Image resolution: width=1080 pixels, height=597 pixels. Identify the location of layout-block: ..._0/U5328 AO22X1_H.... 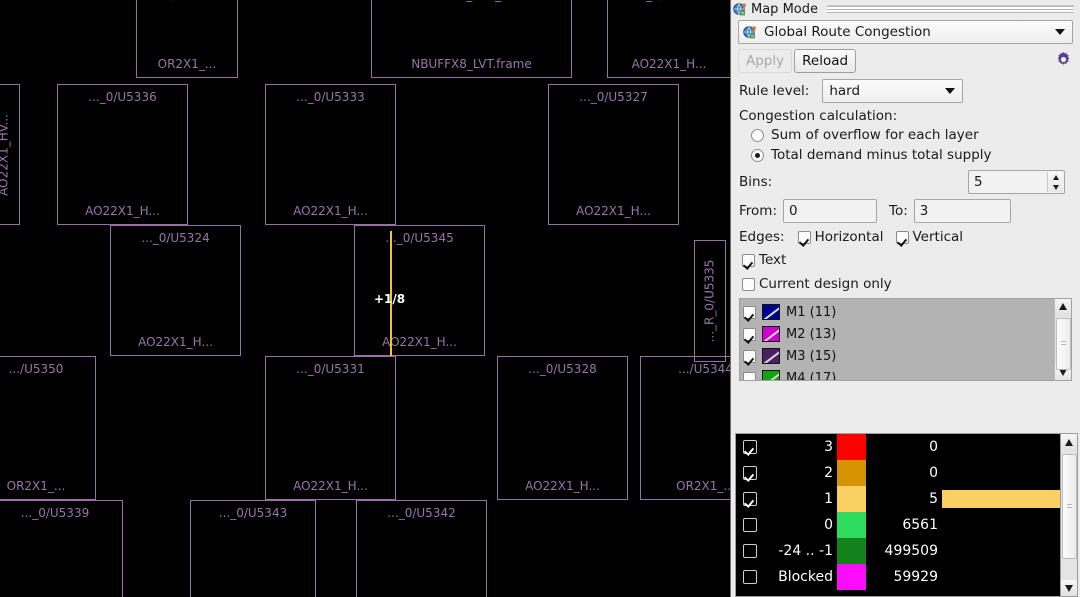
(562, 428).